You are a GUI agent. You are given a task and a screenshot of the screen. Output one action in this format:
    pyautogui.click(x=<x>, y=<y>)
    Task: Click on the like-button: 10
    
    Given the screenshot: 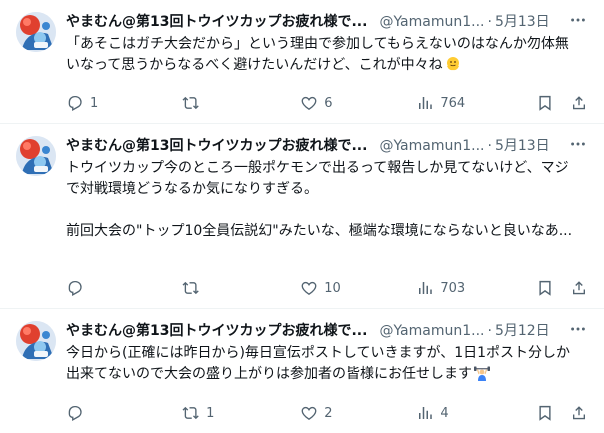 What is the action you would take?
    pyautogui.click(x=358, y=288)
    